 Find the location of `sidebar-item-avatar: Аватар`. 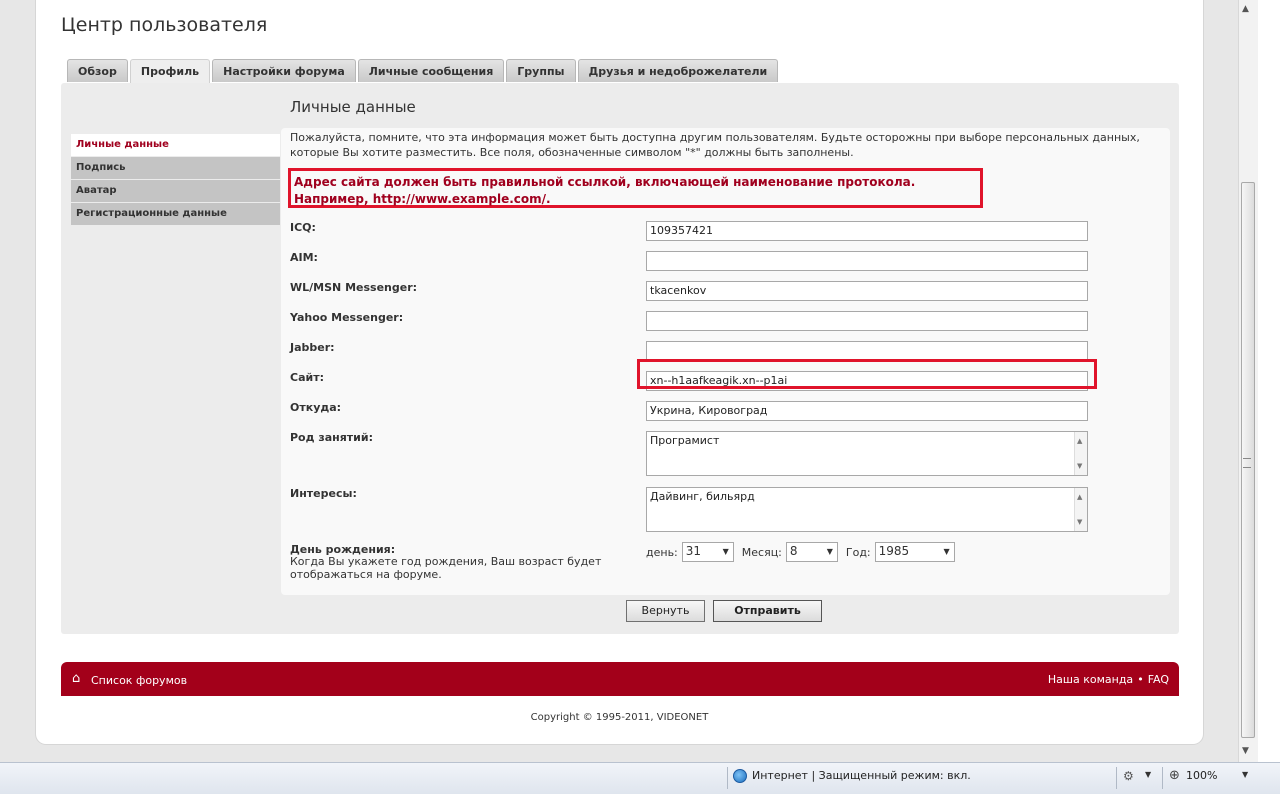

sidebar-item-avatar: Аватар is located at coordinates (175, 191).